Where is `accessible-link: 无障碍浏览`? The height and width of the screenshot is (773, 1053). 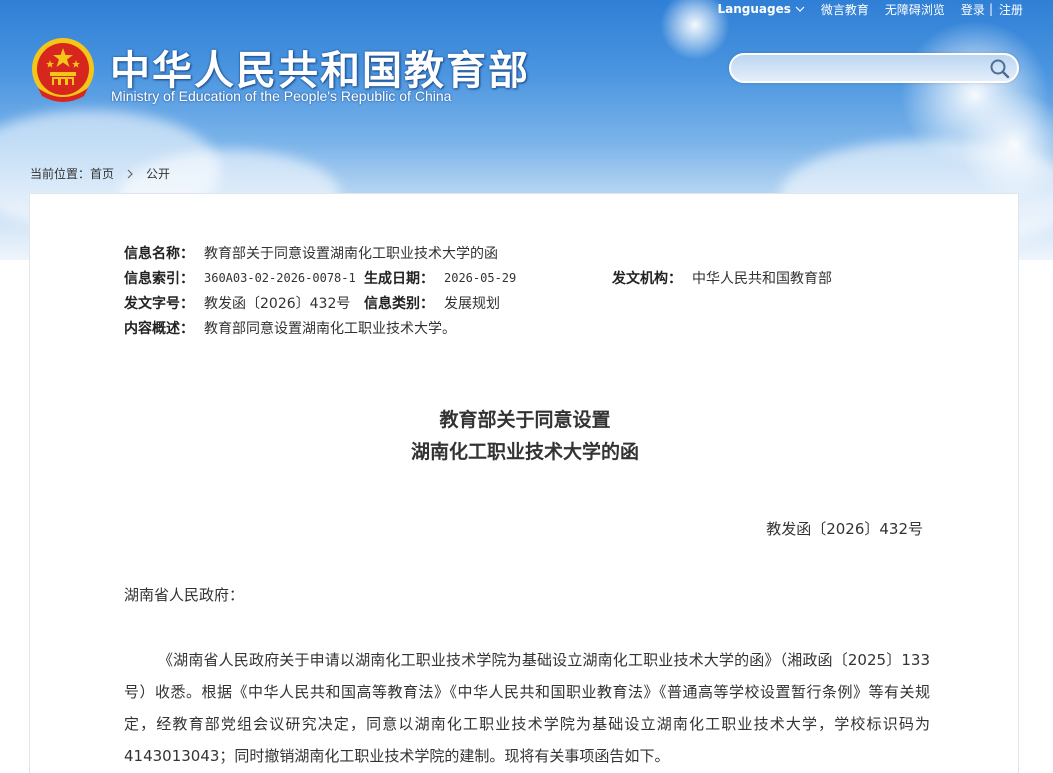 accessible-link: 无障碍浏览 is located at coordinates (915, 9).